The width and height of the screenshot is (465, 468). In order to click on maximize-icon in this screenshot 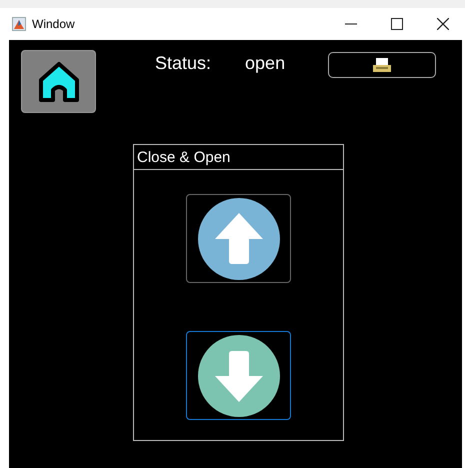, I will do `click(397, 24)`.